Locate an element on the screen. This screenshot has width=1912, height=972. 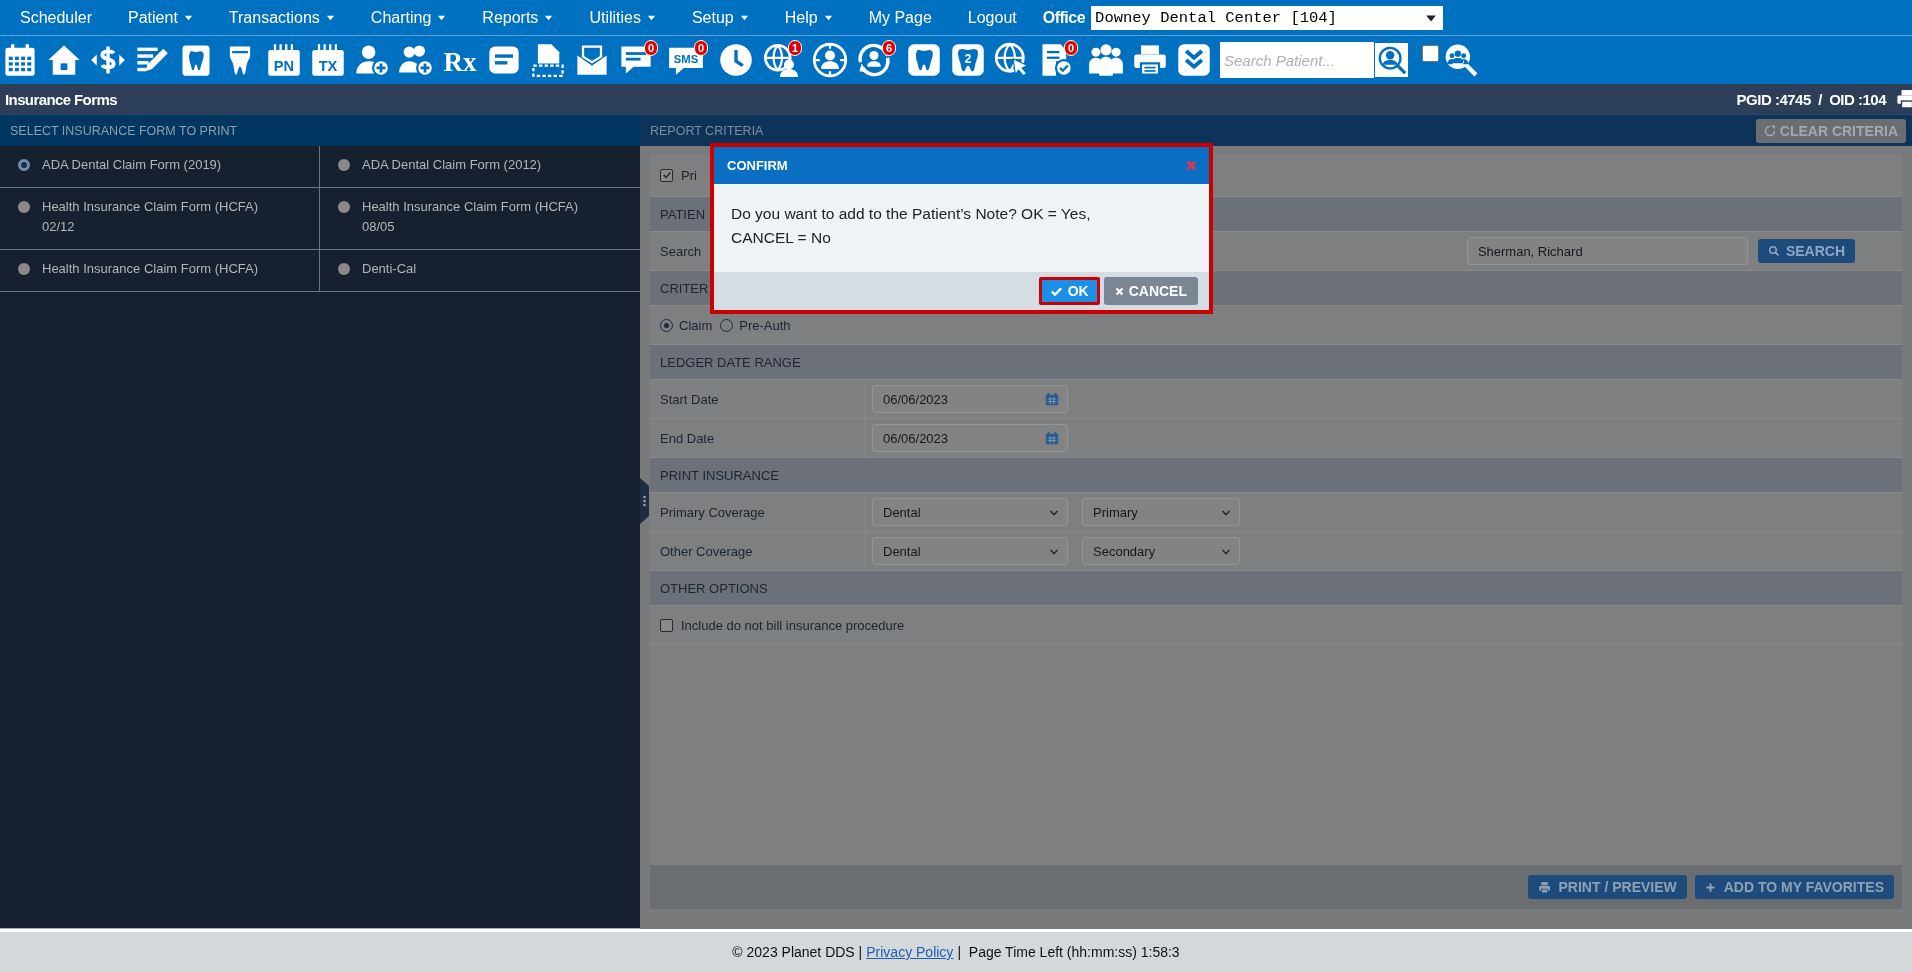
menu-item: Reports is located at coordinates (518, 17).